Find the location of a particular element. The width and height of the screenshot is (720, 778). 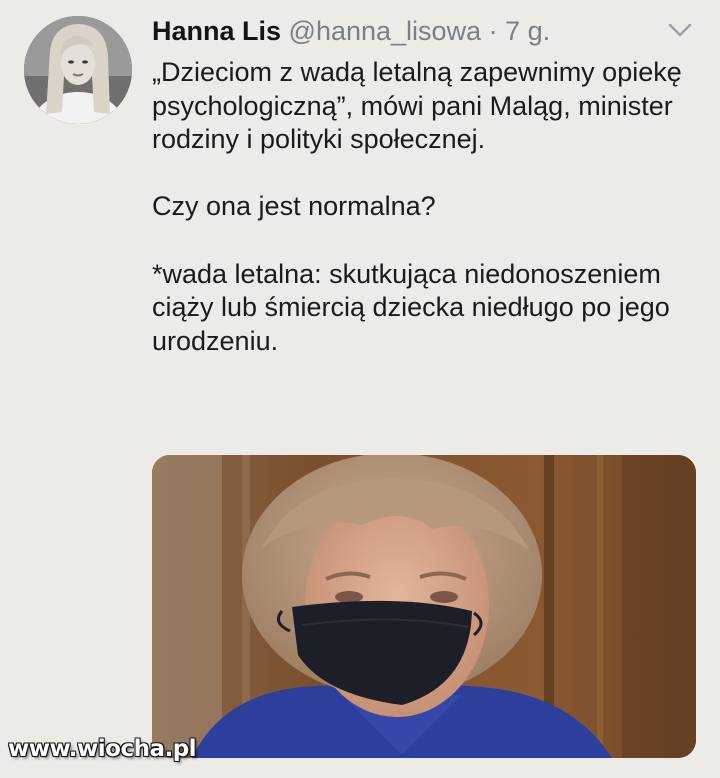

author-name: Hanna Lis is located at coordinates (216, 31).